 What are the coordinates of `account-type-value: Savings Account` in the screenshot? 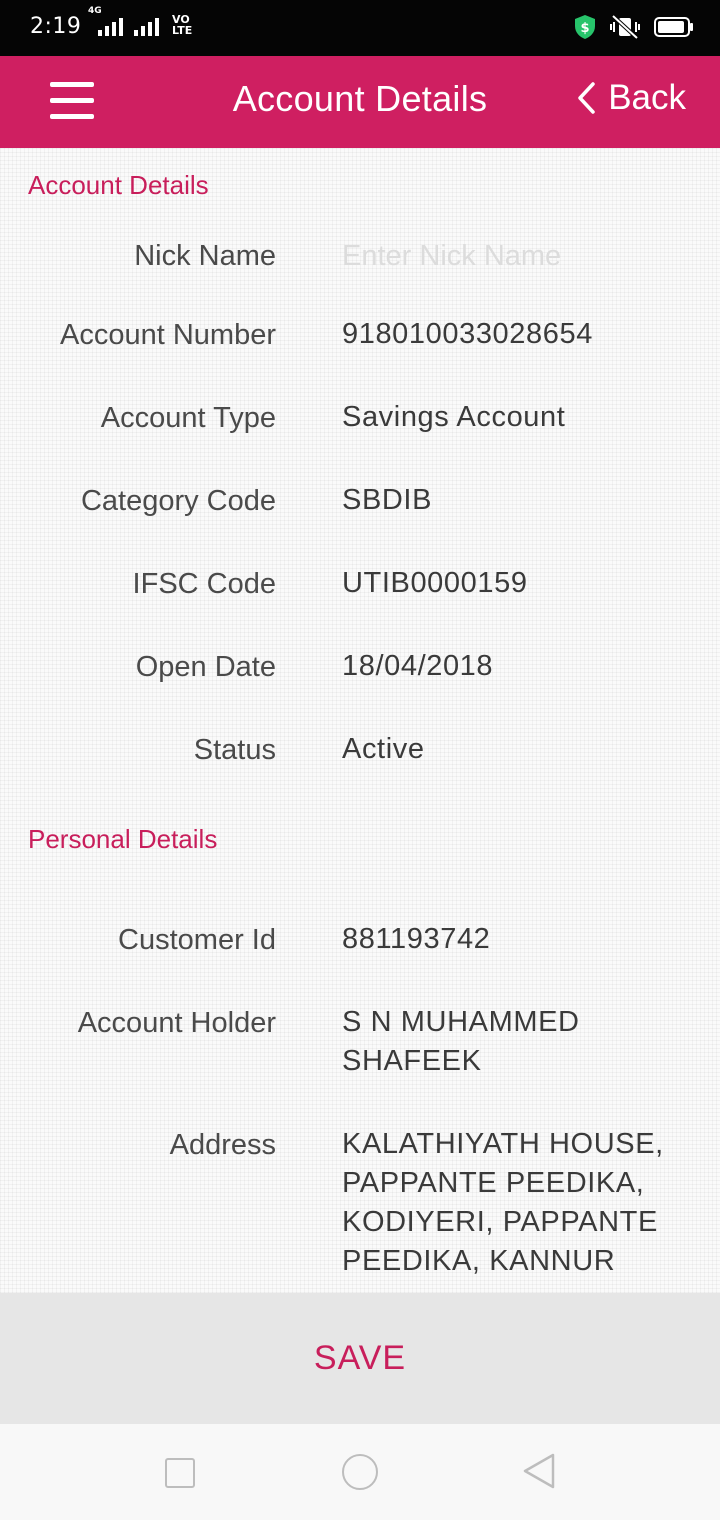 It's located at (454, 417).